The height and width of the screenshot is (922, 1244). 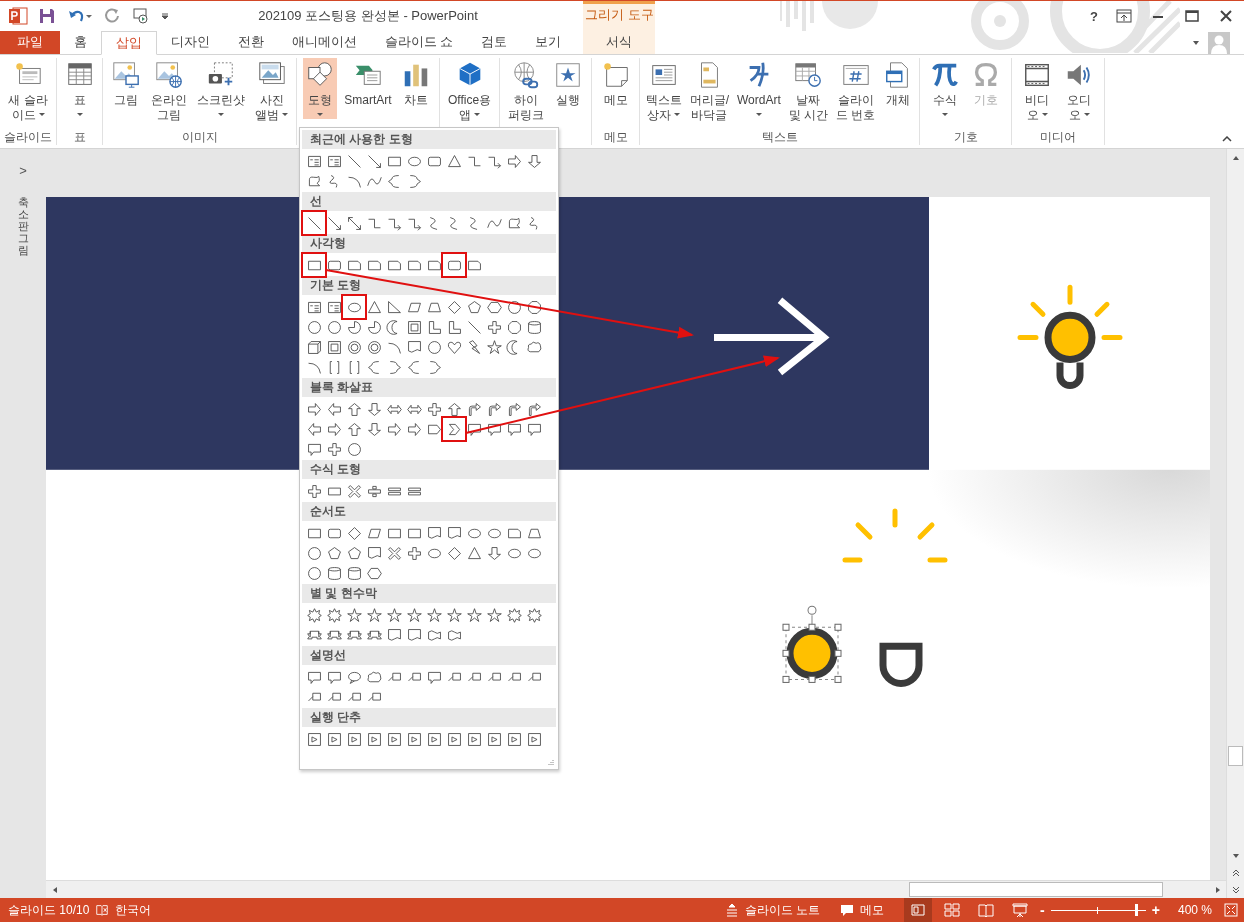 I want to click on ribbon-button: 머리글/ 바닥글, so click(x=709, y=92).